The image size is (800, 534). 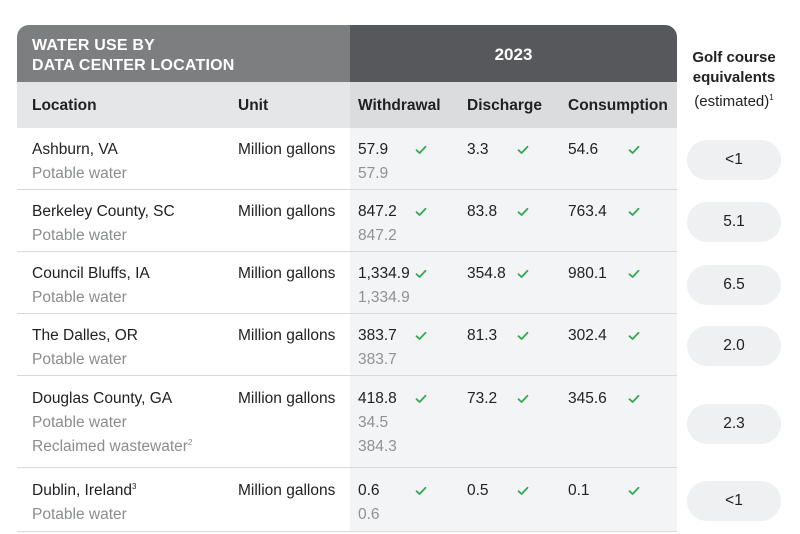 What do you see at coordinates (377, 335) in the screenshot?
I see `withdrawal-value: 383.7` at bounding box center [377, 335].